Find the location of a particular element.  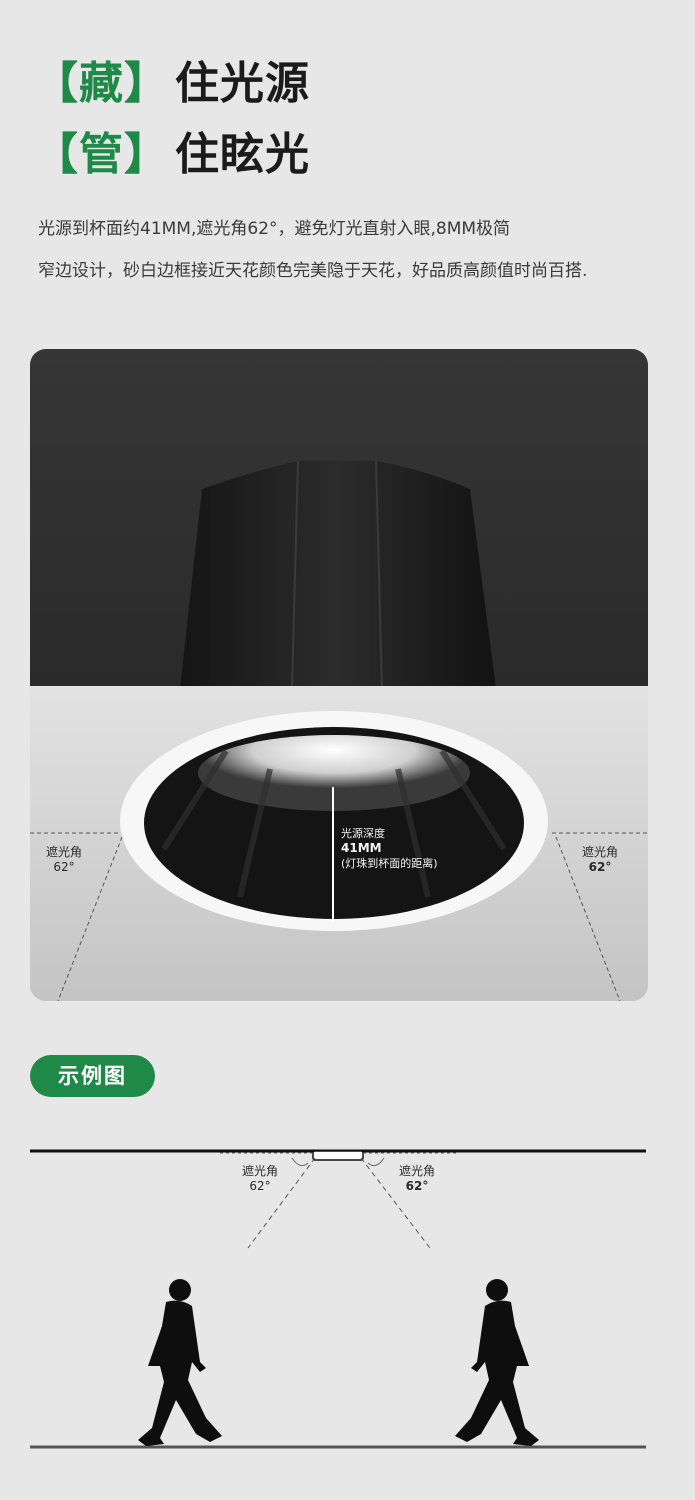

right-example-angle-label: 遮光角 62° is located at coordinates (417, 1178).